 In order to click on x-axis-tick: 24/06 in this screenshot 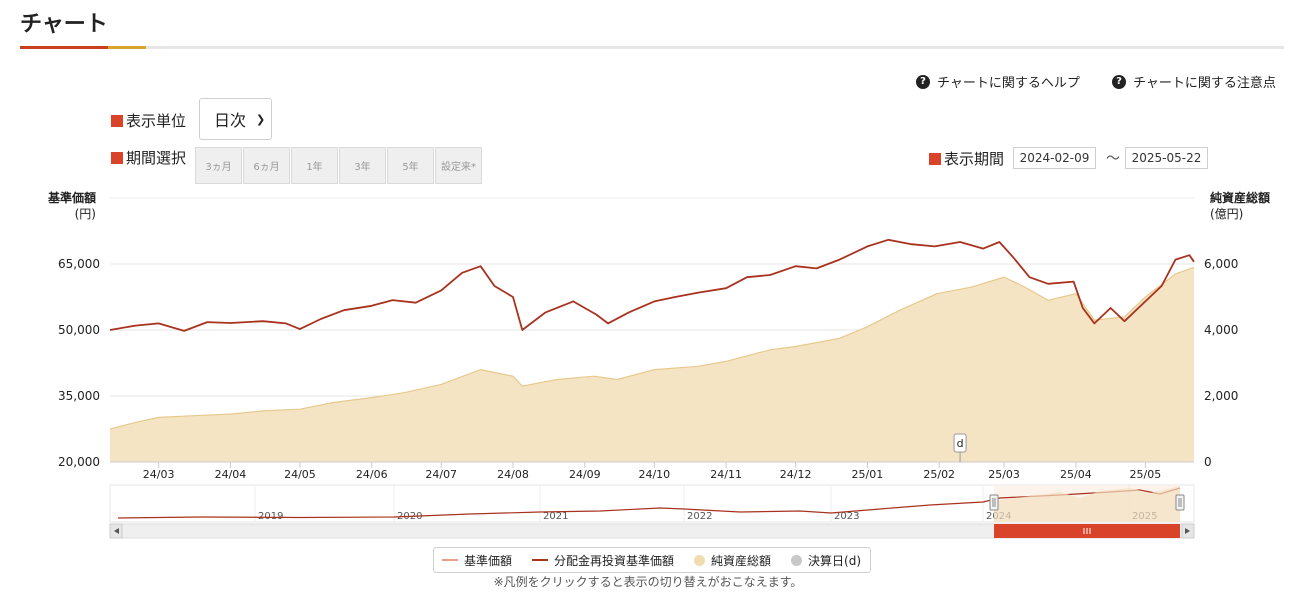, I will do `click(372, 474)`.